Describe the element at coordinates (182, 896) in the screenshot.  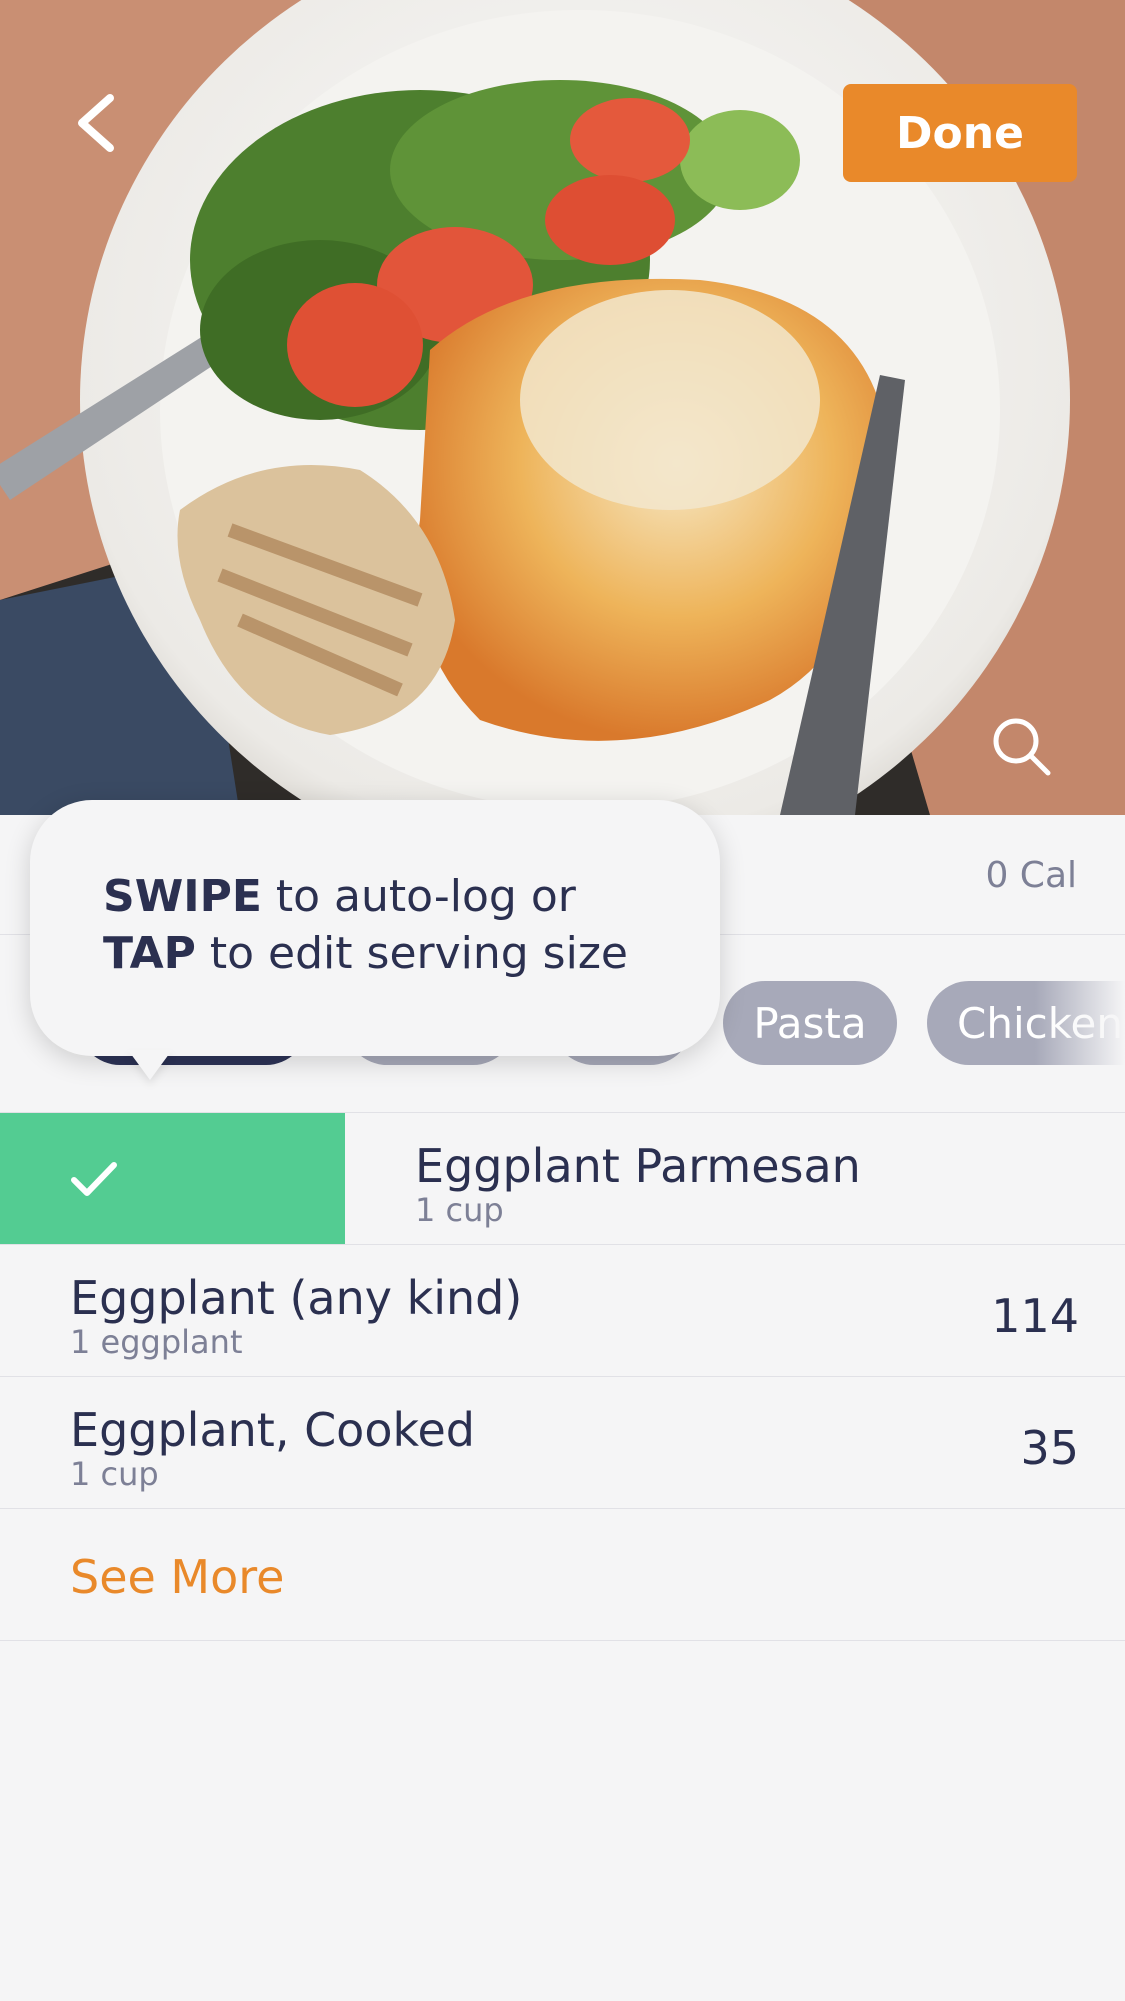
I see `tooltip-swipe-word: SWIPE` at that location.